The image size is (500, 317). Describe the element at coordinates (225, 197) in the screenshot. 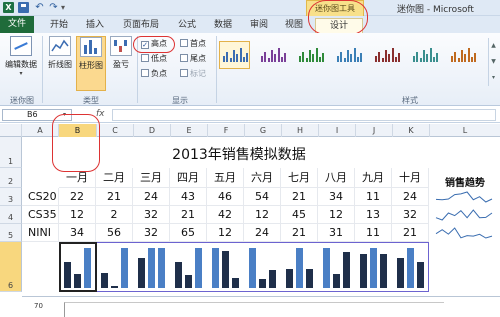

I see `value-cell: 46` at that location.